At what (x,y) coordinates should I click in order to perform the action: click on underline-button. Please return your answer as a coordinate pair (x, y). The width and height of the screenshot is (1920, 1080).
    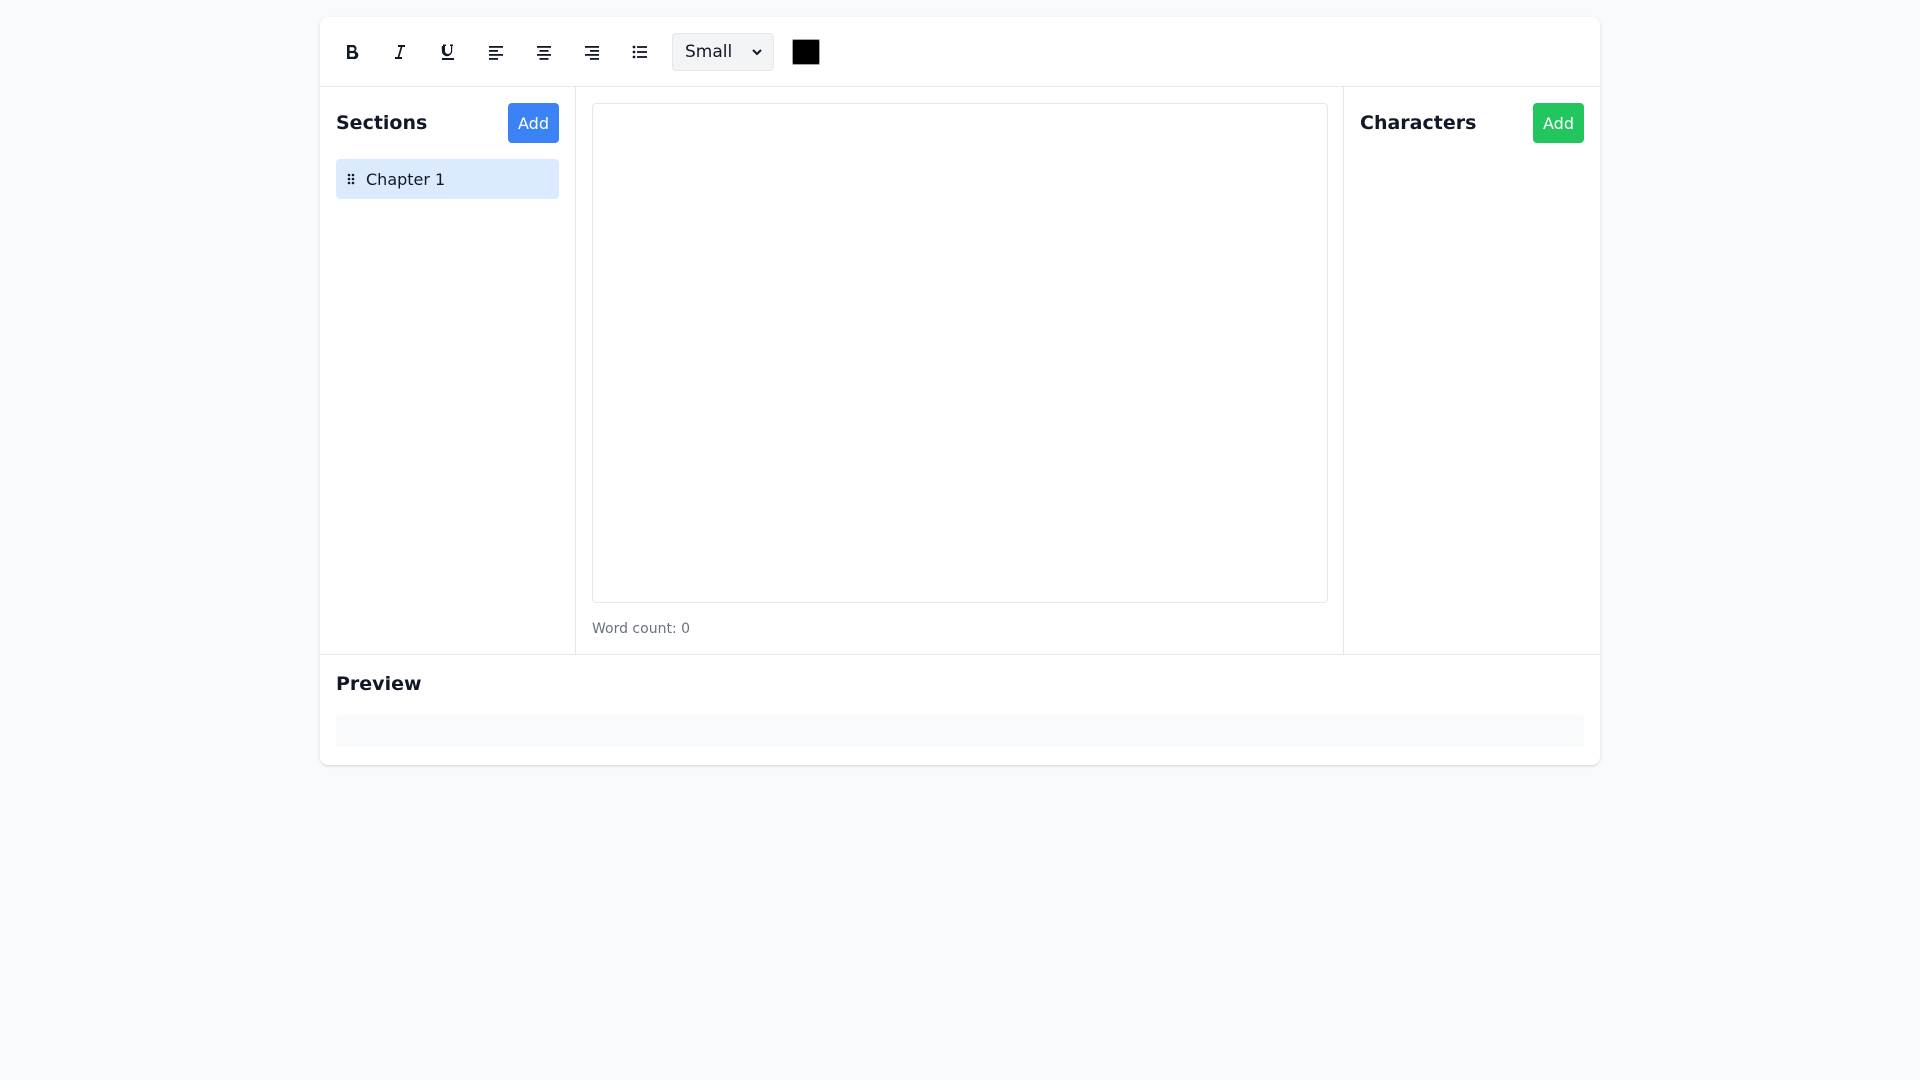
    Looking at the image, I should click on (448, 52).